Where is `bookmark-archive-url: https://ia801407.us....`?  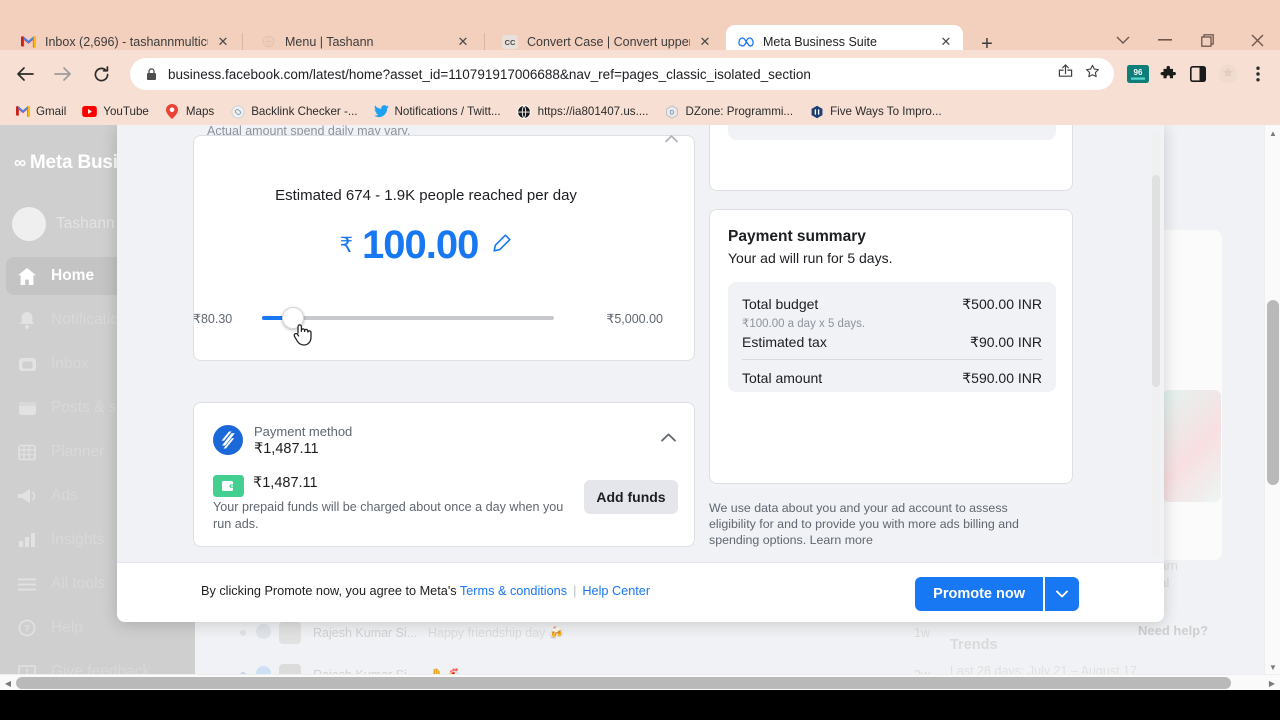 bookmark-archive-url: https://ia801407.us.... is located at coordinates (583, 111).